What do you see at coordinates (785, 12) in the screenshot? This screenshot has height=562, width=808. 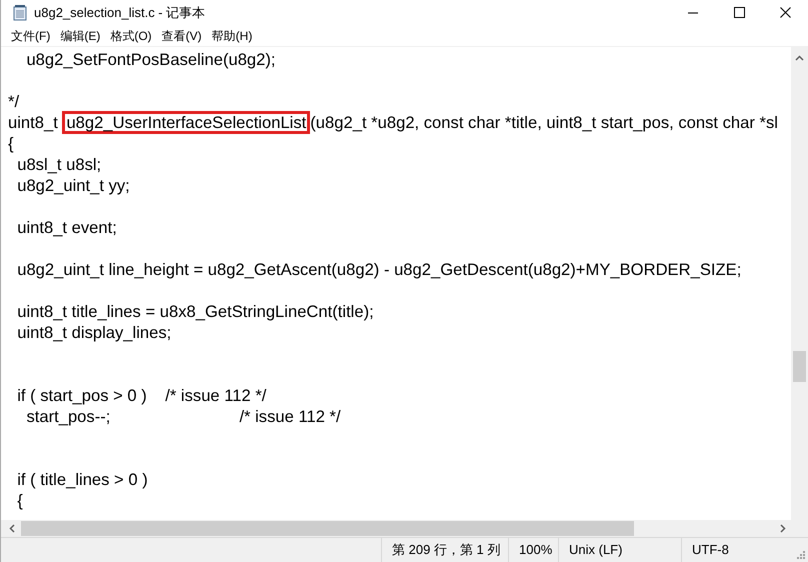 I see `close-icon` at bounding box center [785, 12].